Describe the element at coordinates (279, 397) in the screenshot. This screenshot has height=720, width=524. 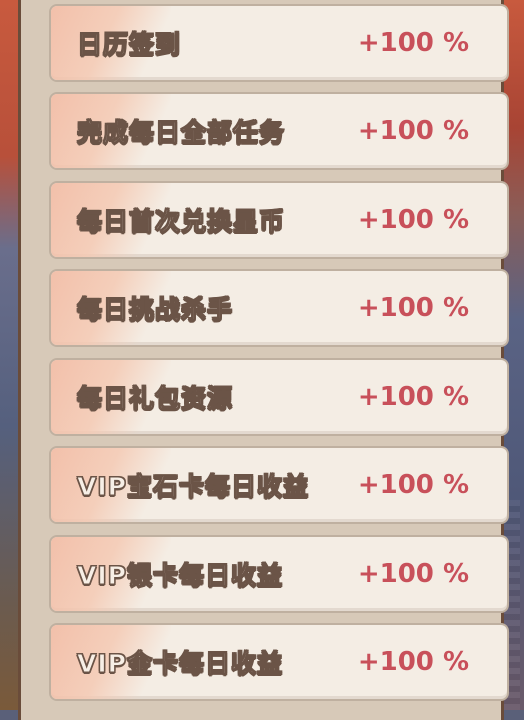
I see `bonus-row-daily-gift-pack: 每日礼包资源 +100 %` at that location.